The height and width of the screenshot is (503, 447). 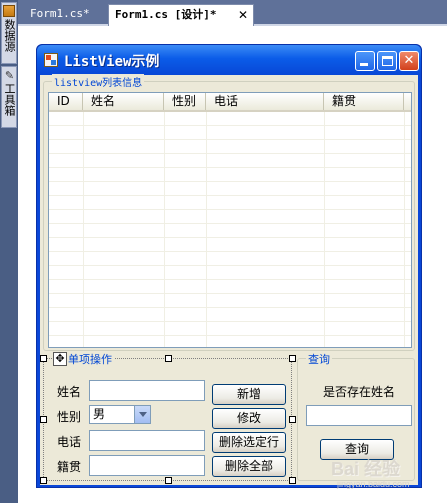 I want to click on edit-button: 修改, so click(x=249, y=418).